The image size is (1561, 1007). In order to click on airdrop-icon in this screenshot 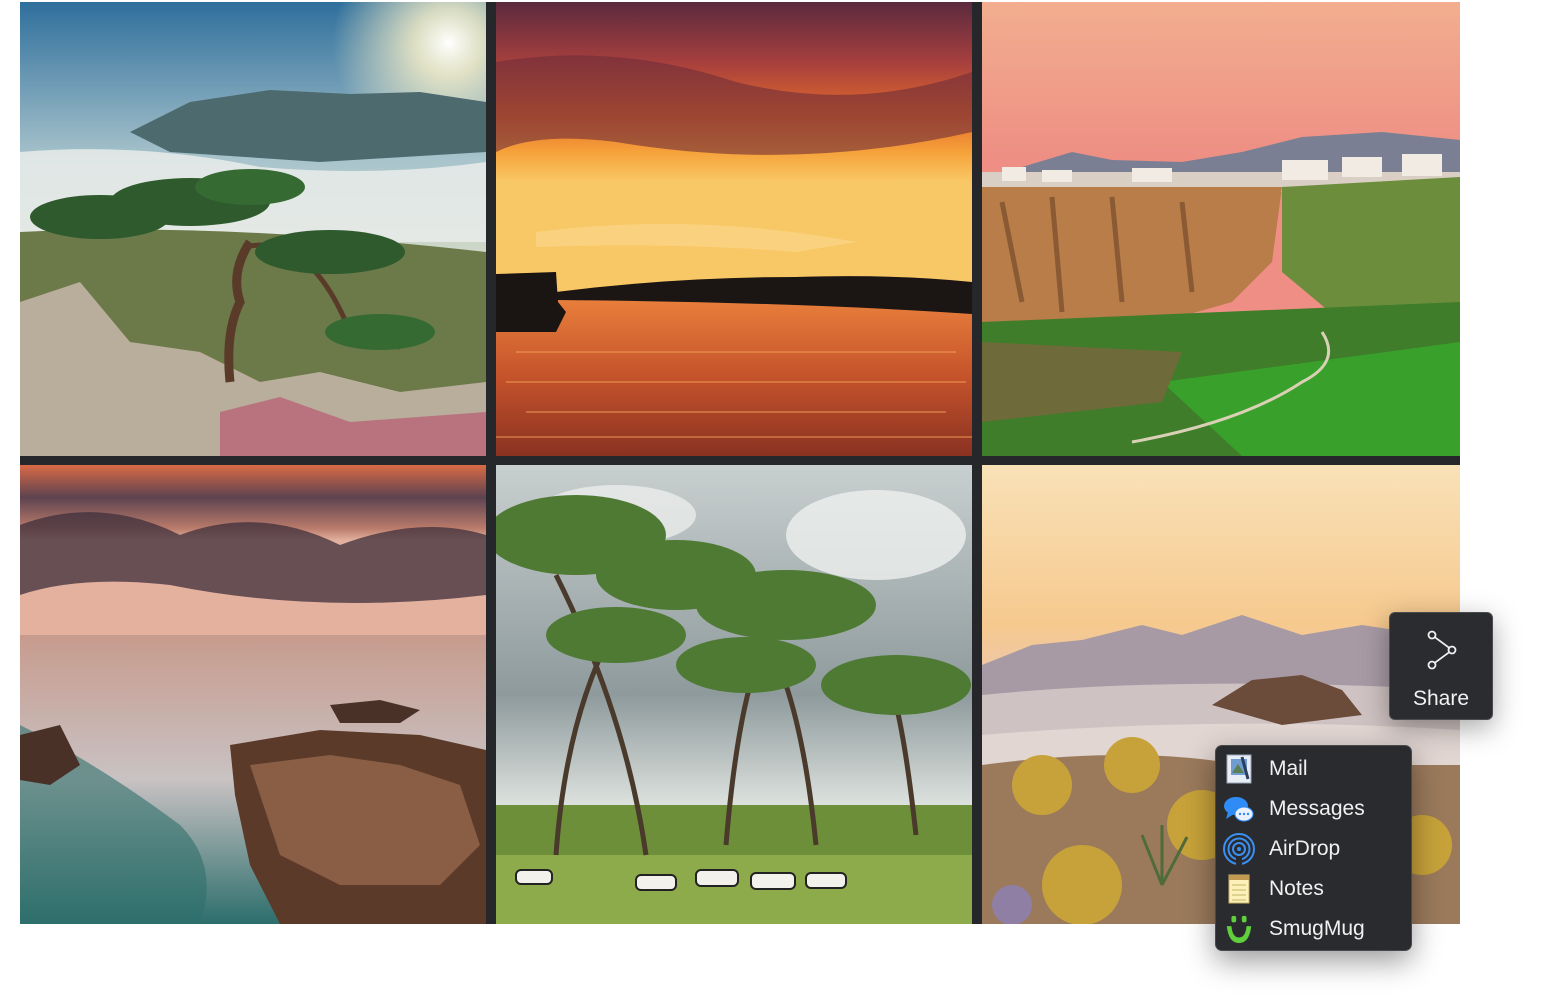, I will do `click(1239, 849)`.